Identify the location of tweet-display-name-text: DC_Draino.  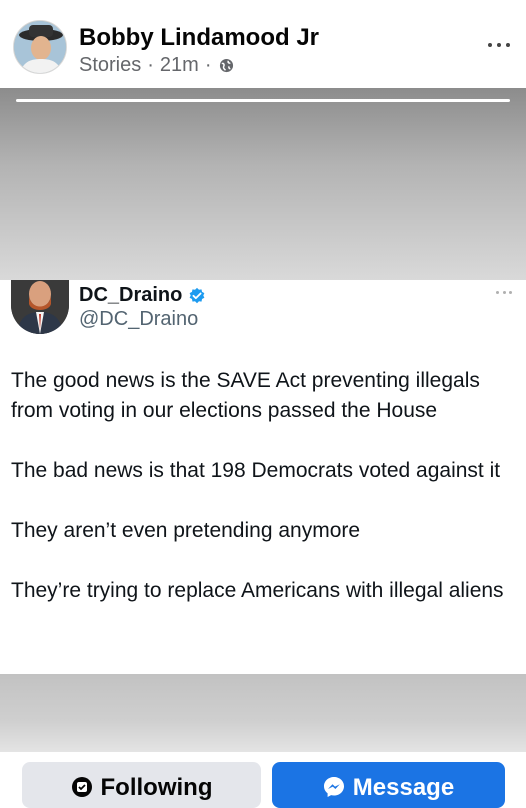
(131, 295).